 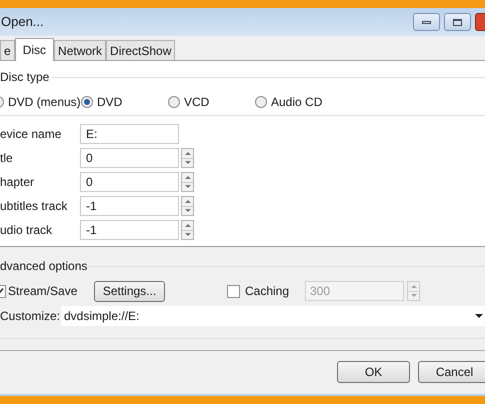 What do you see at coordinates (44, 266) in the screenshot?
I see `group-label: dvanced options` at bounding box center [44, 266].